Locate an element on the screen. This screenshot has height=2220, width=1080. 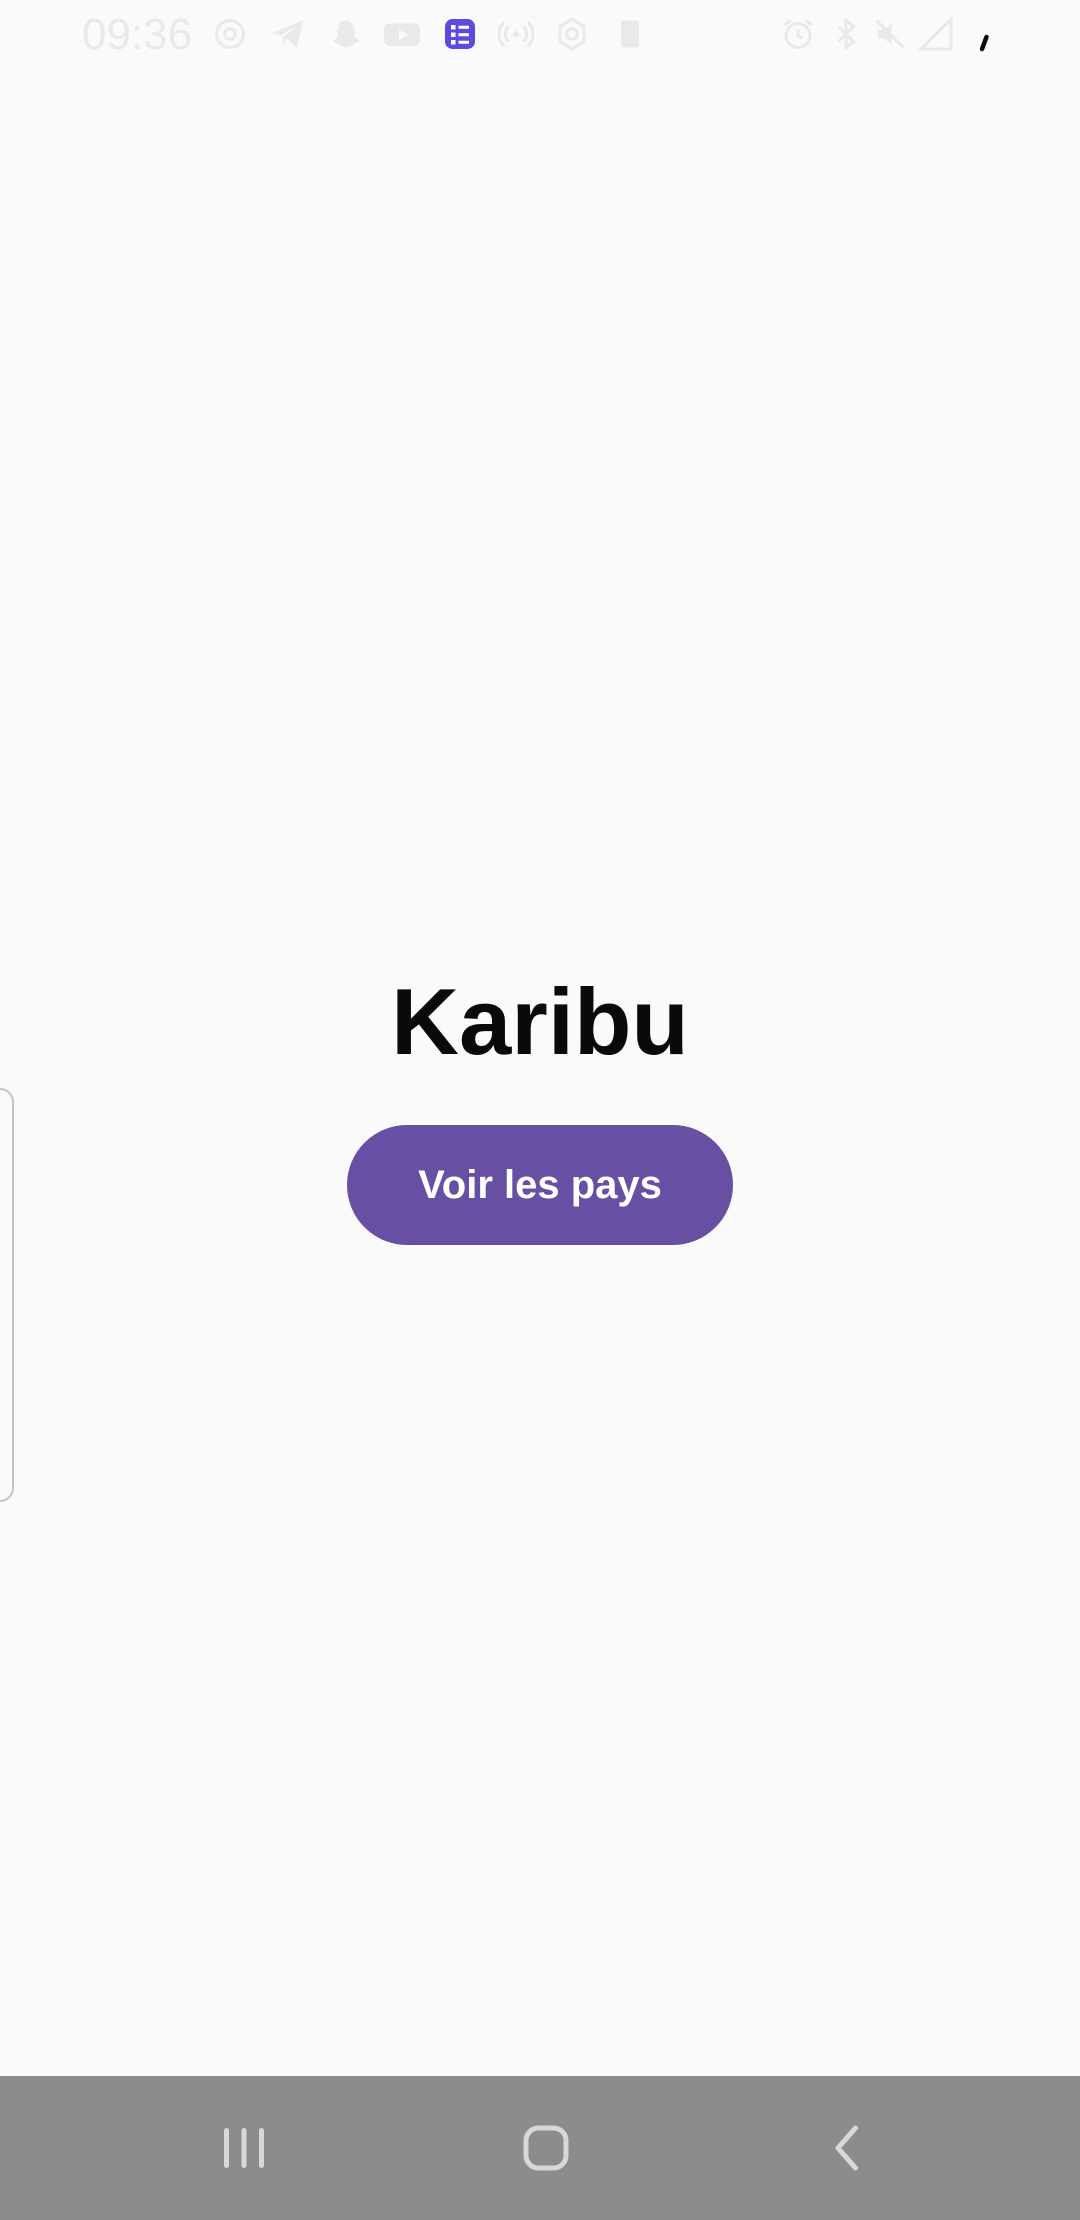
home-button is located at coordinates (546, 2148).